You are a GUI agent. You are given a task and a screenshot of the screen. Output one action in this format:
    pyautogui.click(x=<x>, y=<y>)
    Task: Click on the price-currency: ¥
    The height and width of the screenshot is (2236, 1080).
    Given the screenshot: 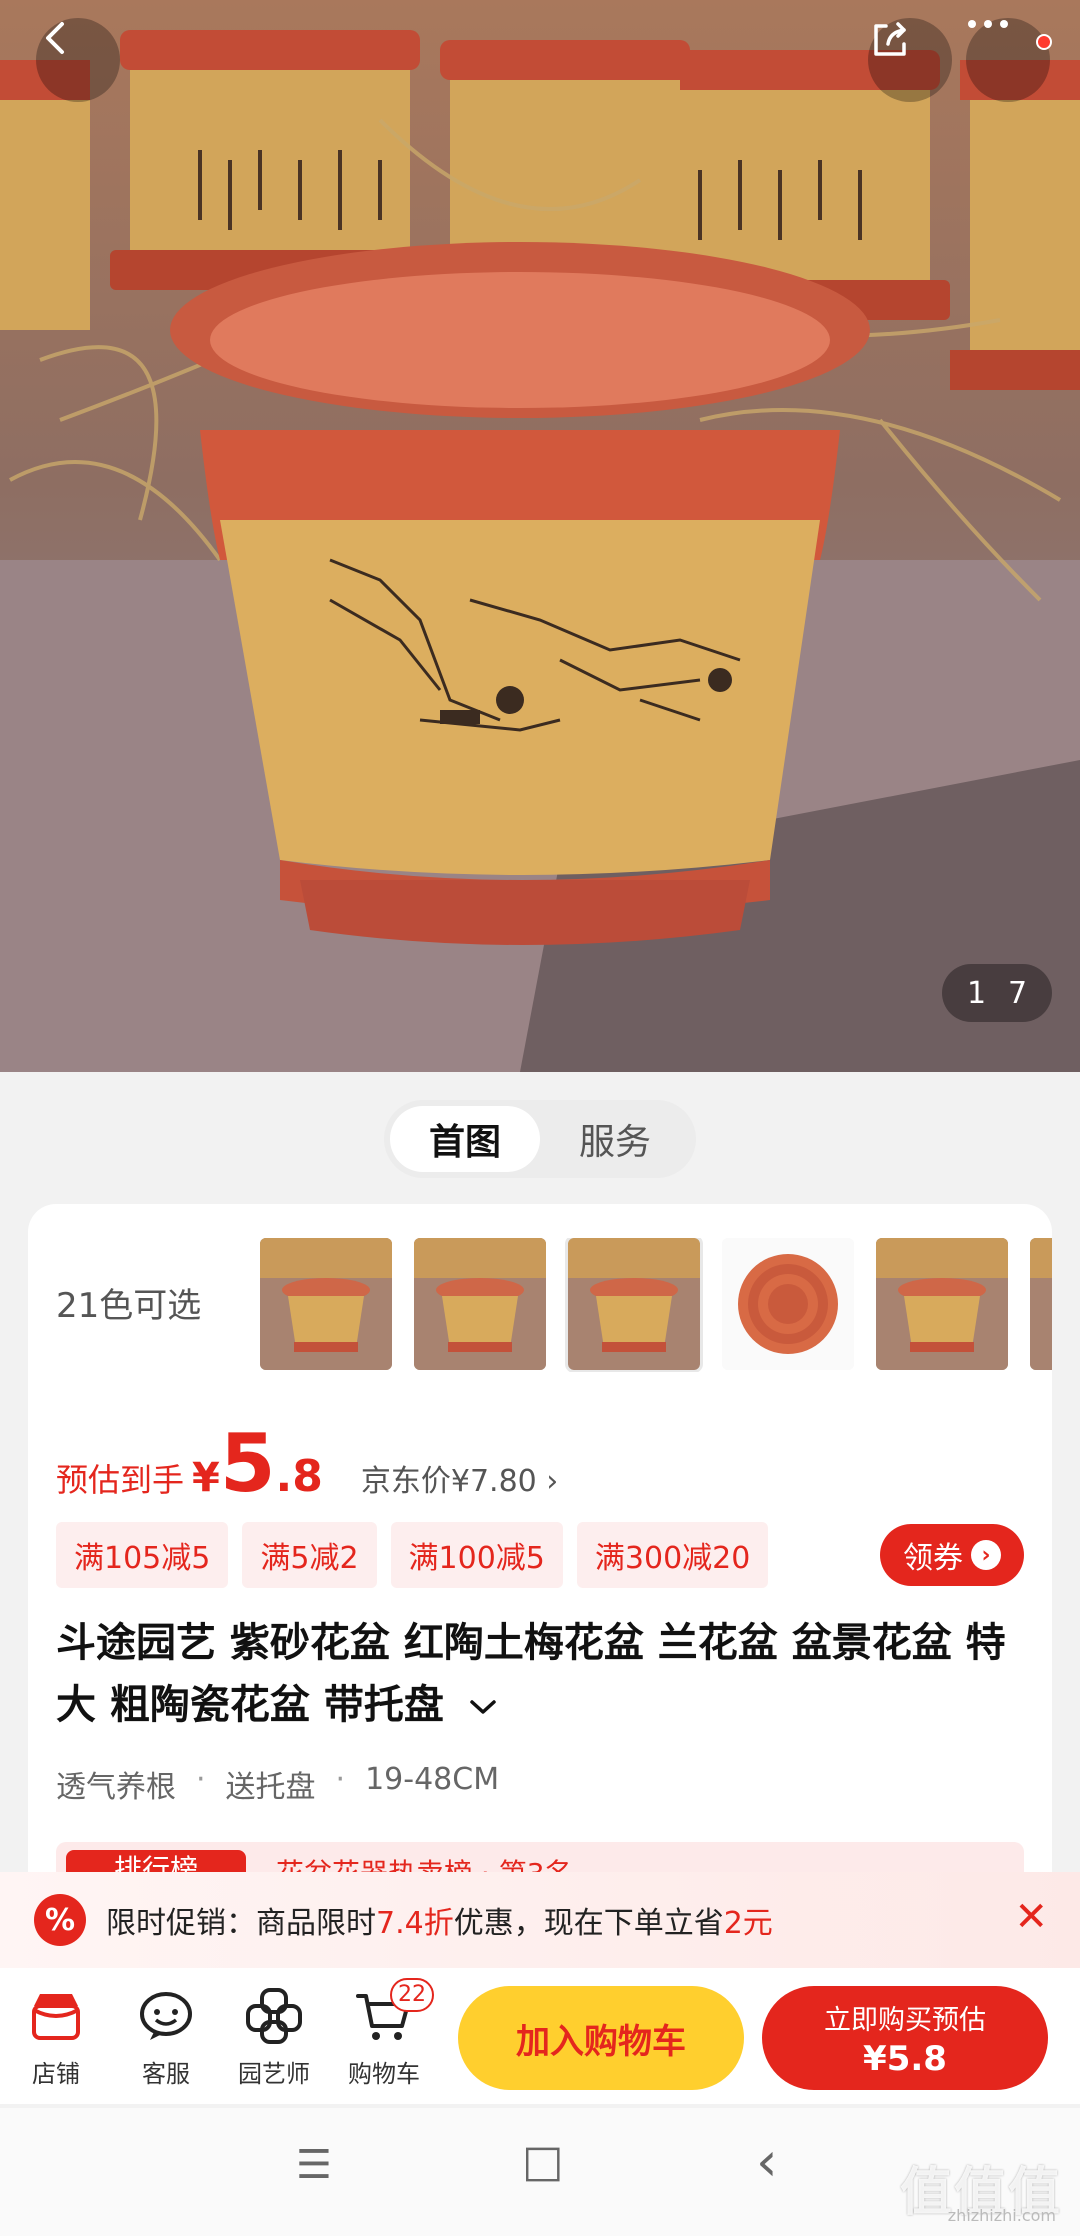 What is the action you would take?
    pyautogui.click(x=206, y=1478)
    